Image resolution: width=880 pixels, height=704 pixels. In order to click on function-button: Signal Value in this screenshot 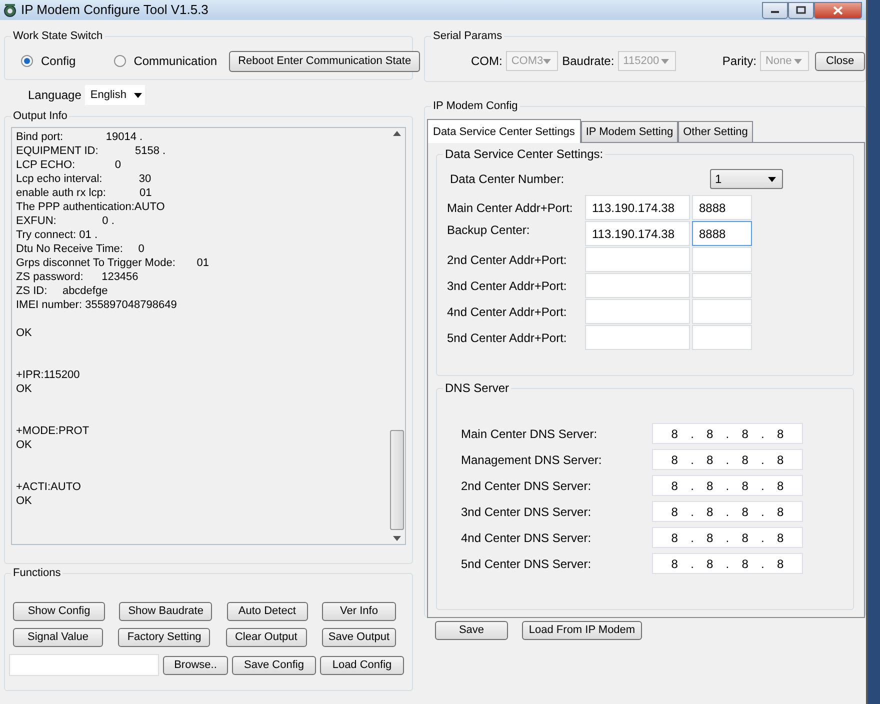, I will do `click(58, 637)`.